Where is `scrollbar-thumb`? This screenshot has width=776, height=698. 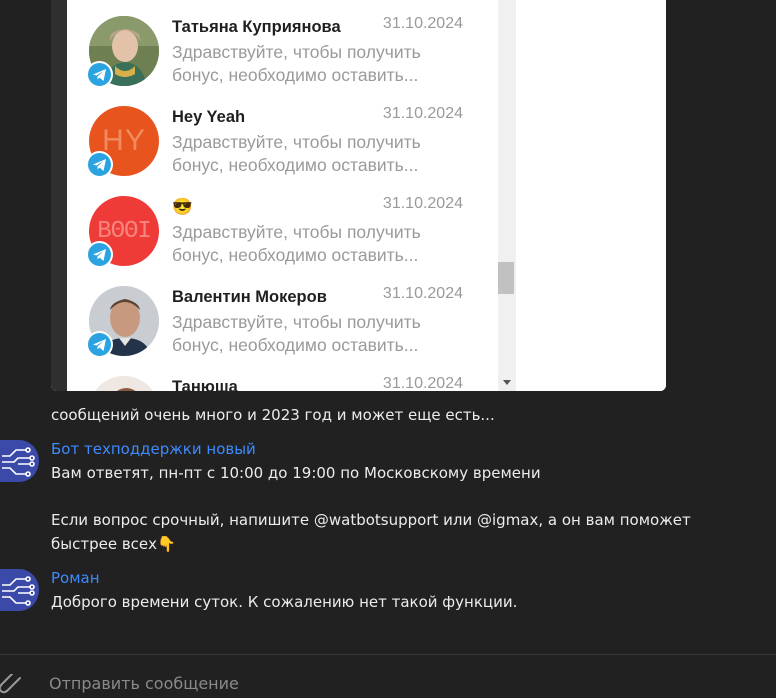
scrollbar-thumb is located at coordinates (506, 278).